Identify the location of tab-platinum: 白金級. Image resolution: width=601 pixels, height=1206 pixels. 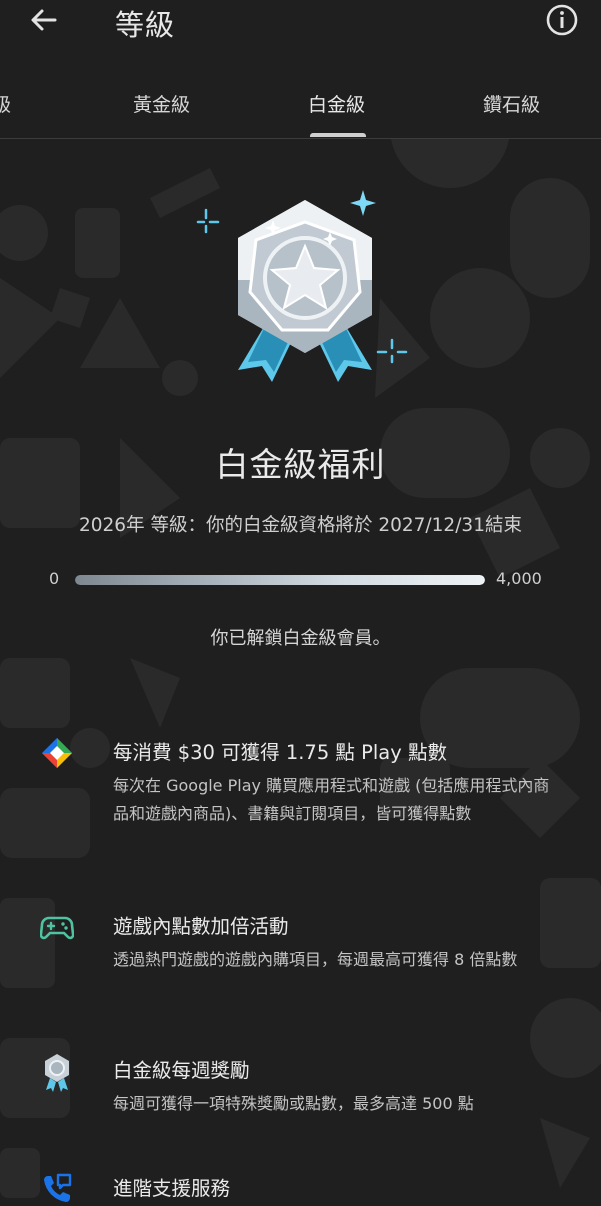
(336, 103).